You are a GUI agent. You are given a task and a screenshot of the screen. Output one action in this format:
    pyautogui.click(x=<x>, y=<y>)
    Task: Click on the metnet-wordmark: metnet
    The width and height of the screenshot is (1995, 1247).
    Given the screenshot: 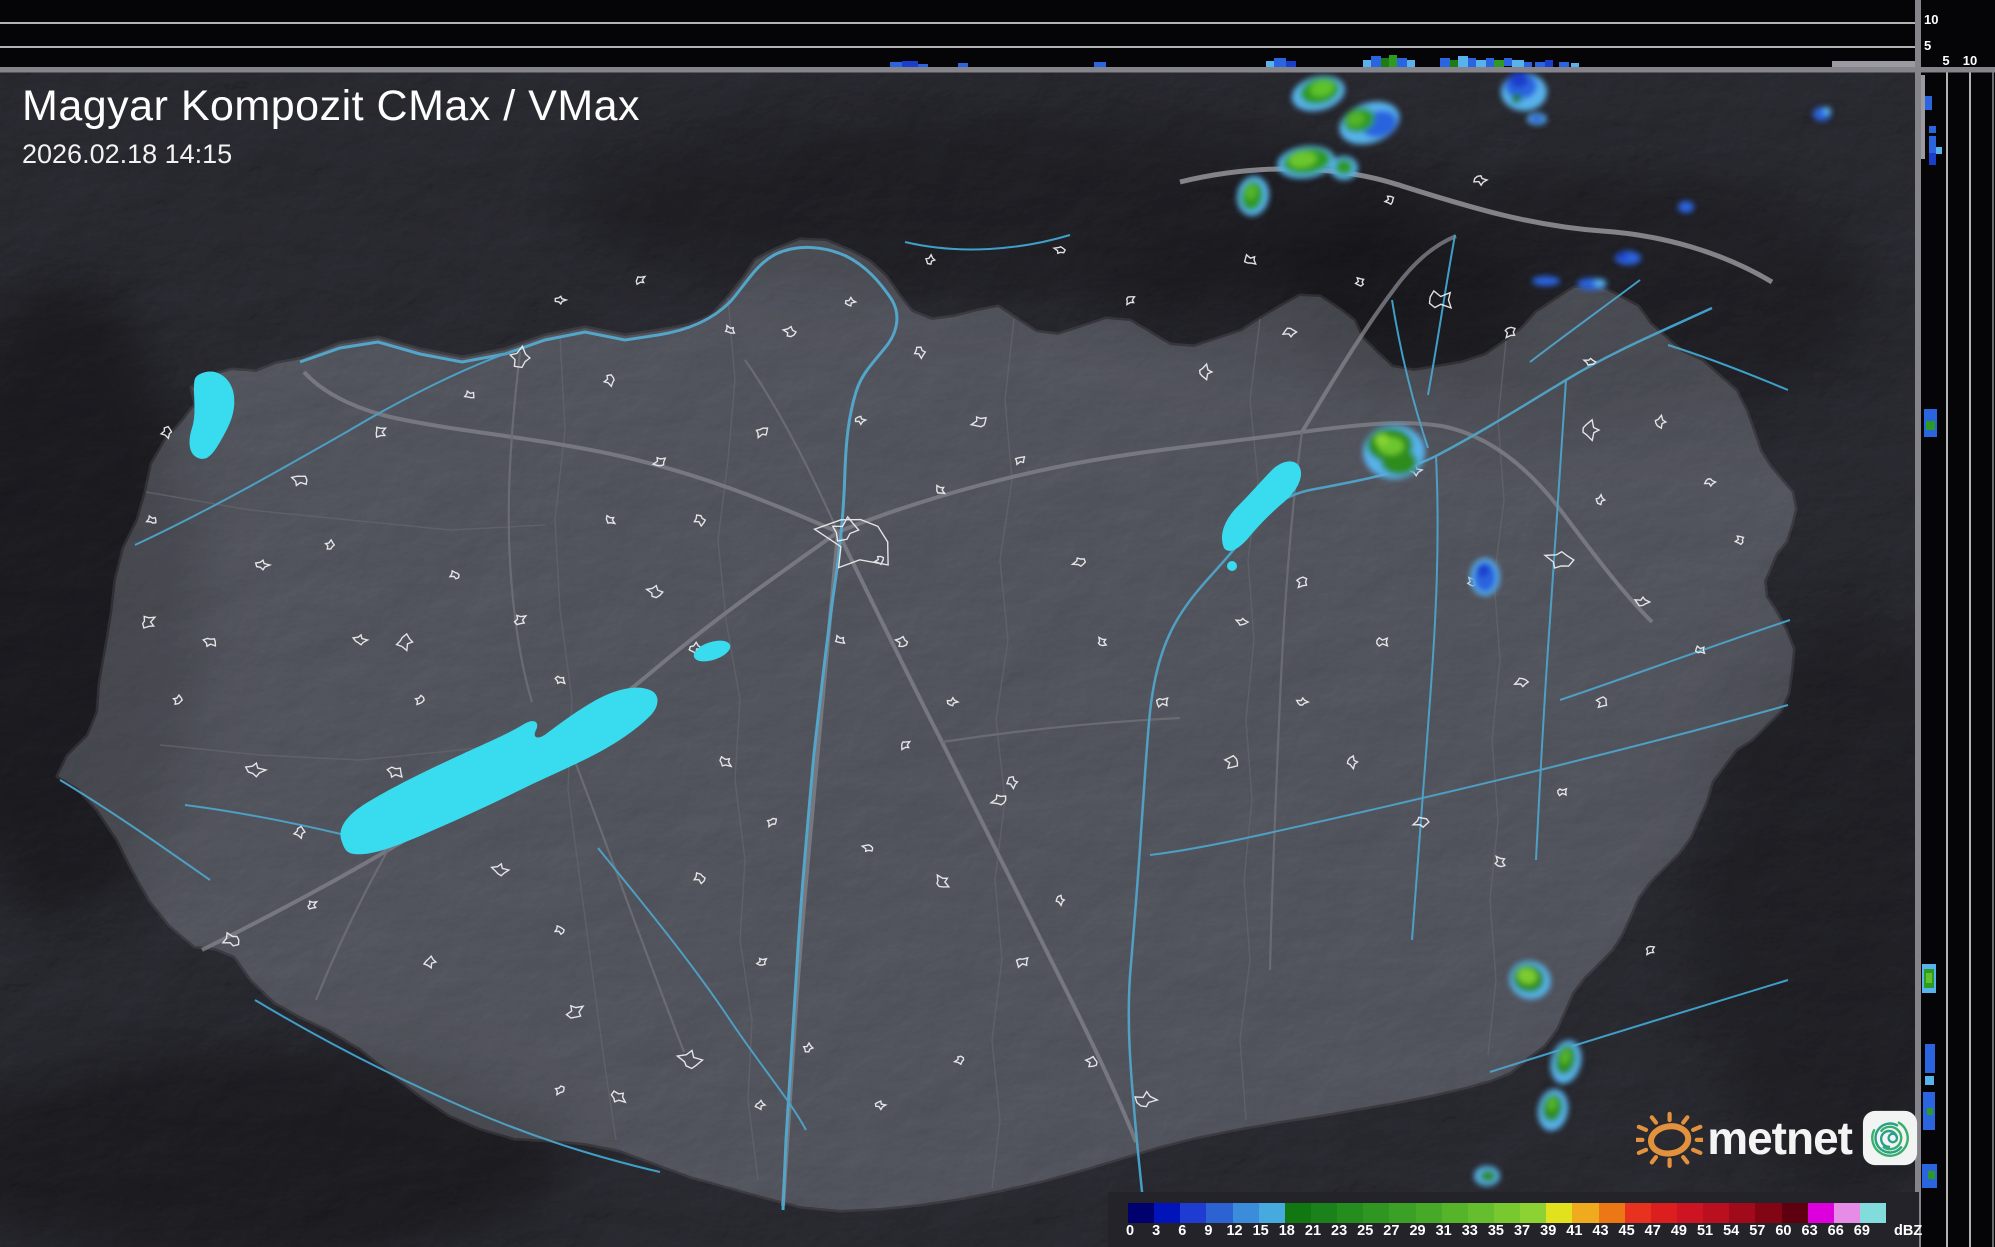 What is the action you would take?
    pyautogui.click(x=1780, y=1138)
    